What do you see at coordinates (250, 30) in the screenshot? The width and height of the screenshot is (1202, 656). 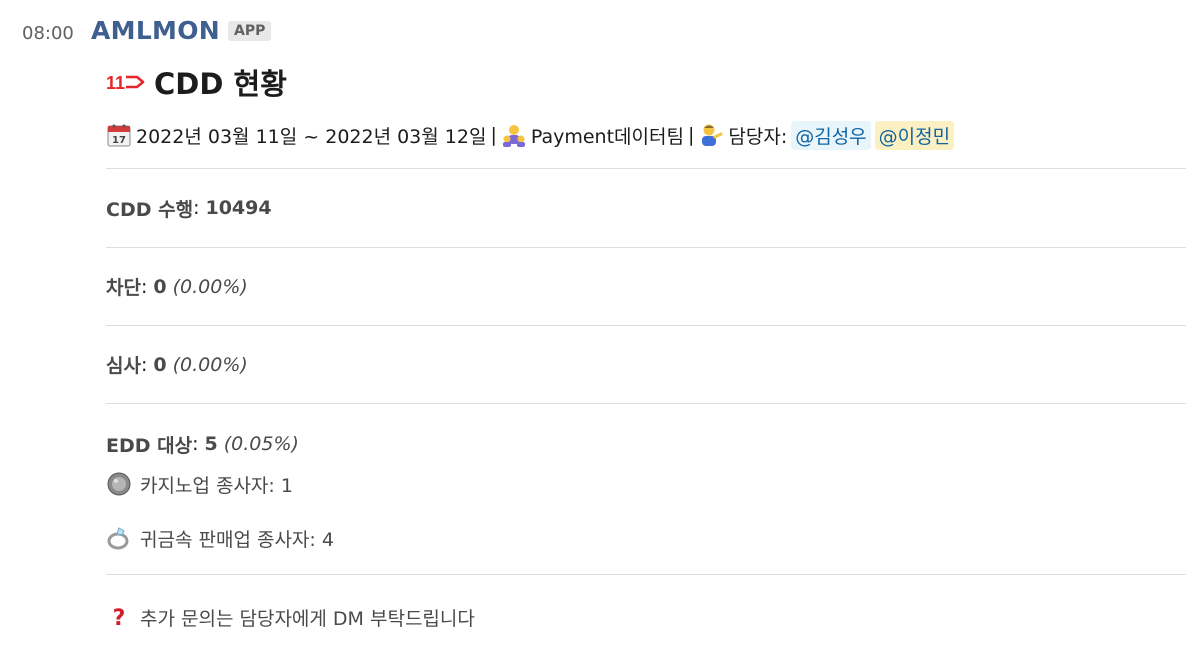 I see `app-badge: APP` at bounding box center [250, 30].